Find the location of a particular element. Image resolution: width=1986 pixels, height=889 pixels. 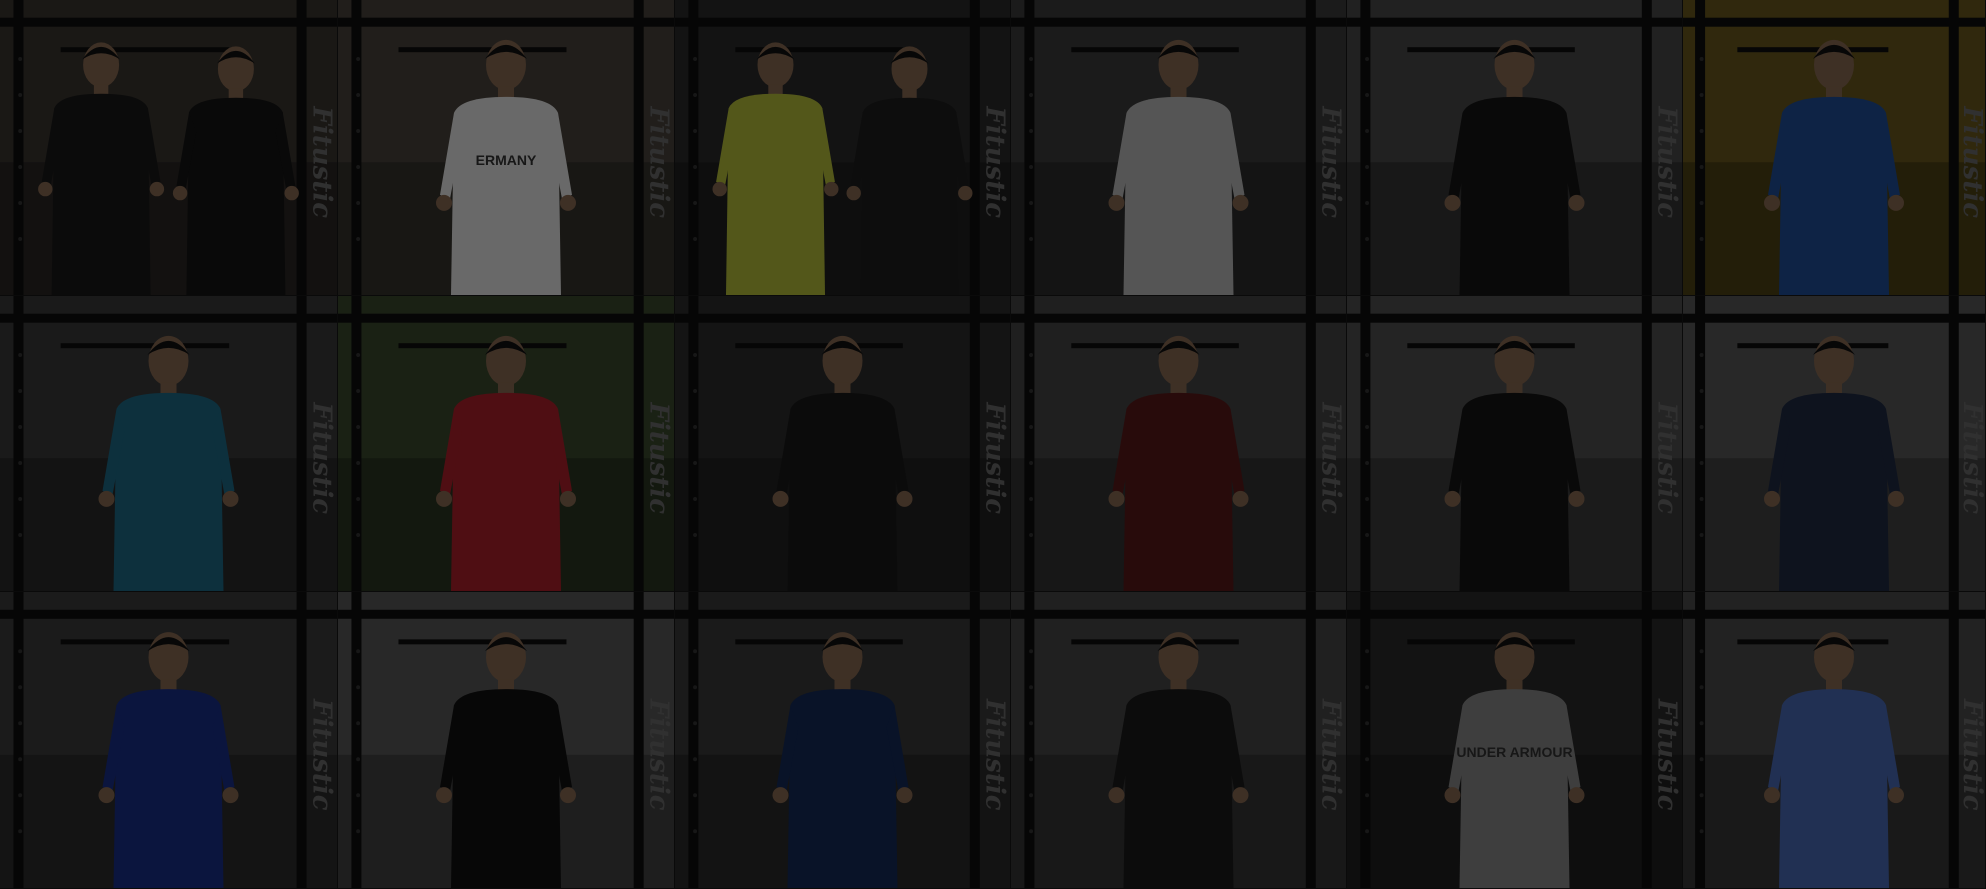

customer-photo: Fitustic UNDER ARMOUR is located at coordinates (1514, 740).